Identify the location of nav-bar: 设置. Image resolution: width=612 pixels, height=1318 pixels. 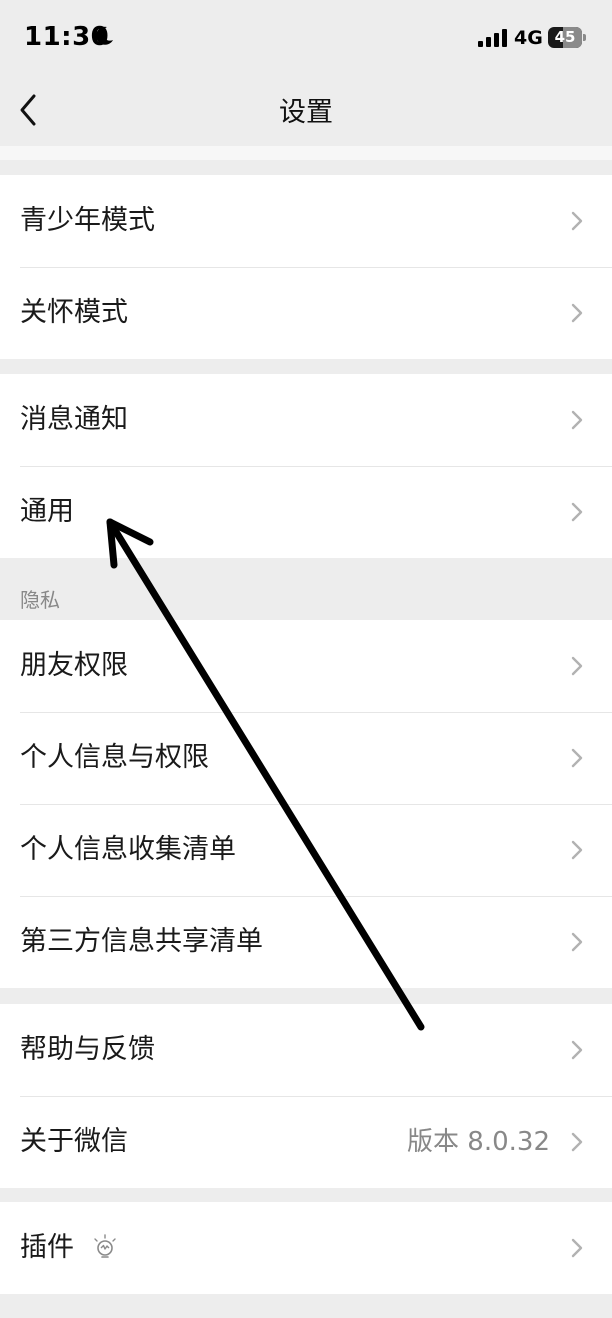
(306, 111).